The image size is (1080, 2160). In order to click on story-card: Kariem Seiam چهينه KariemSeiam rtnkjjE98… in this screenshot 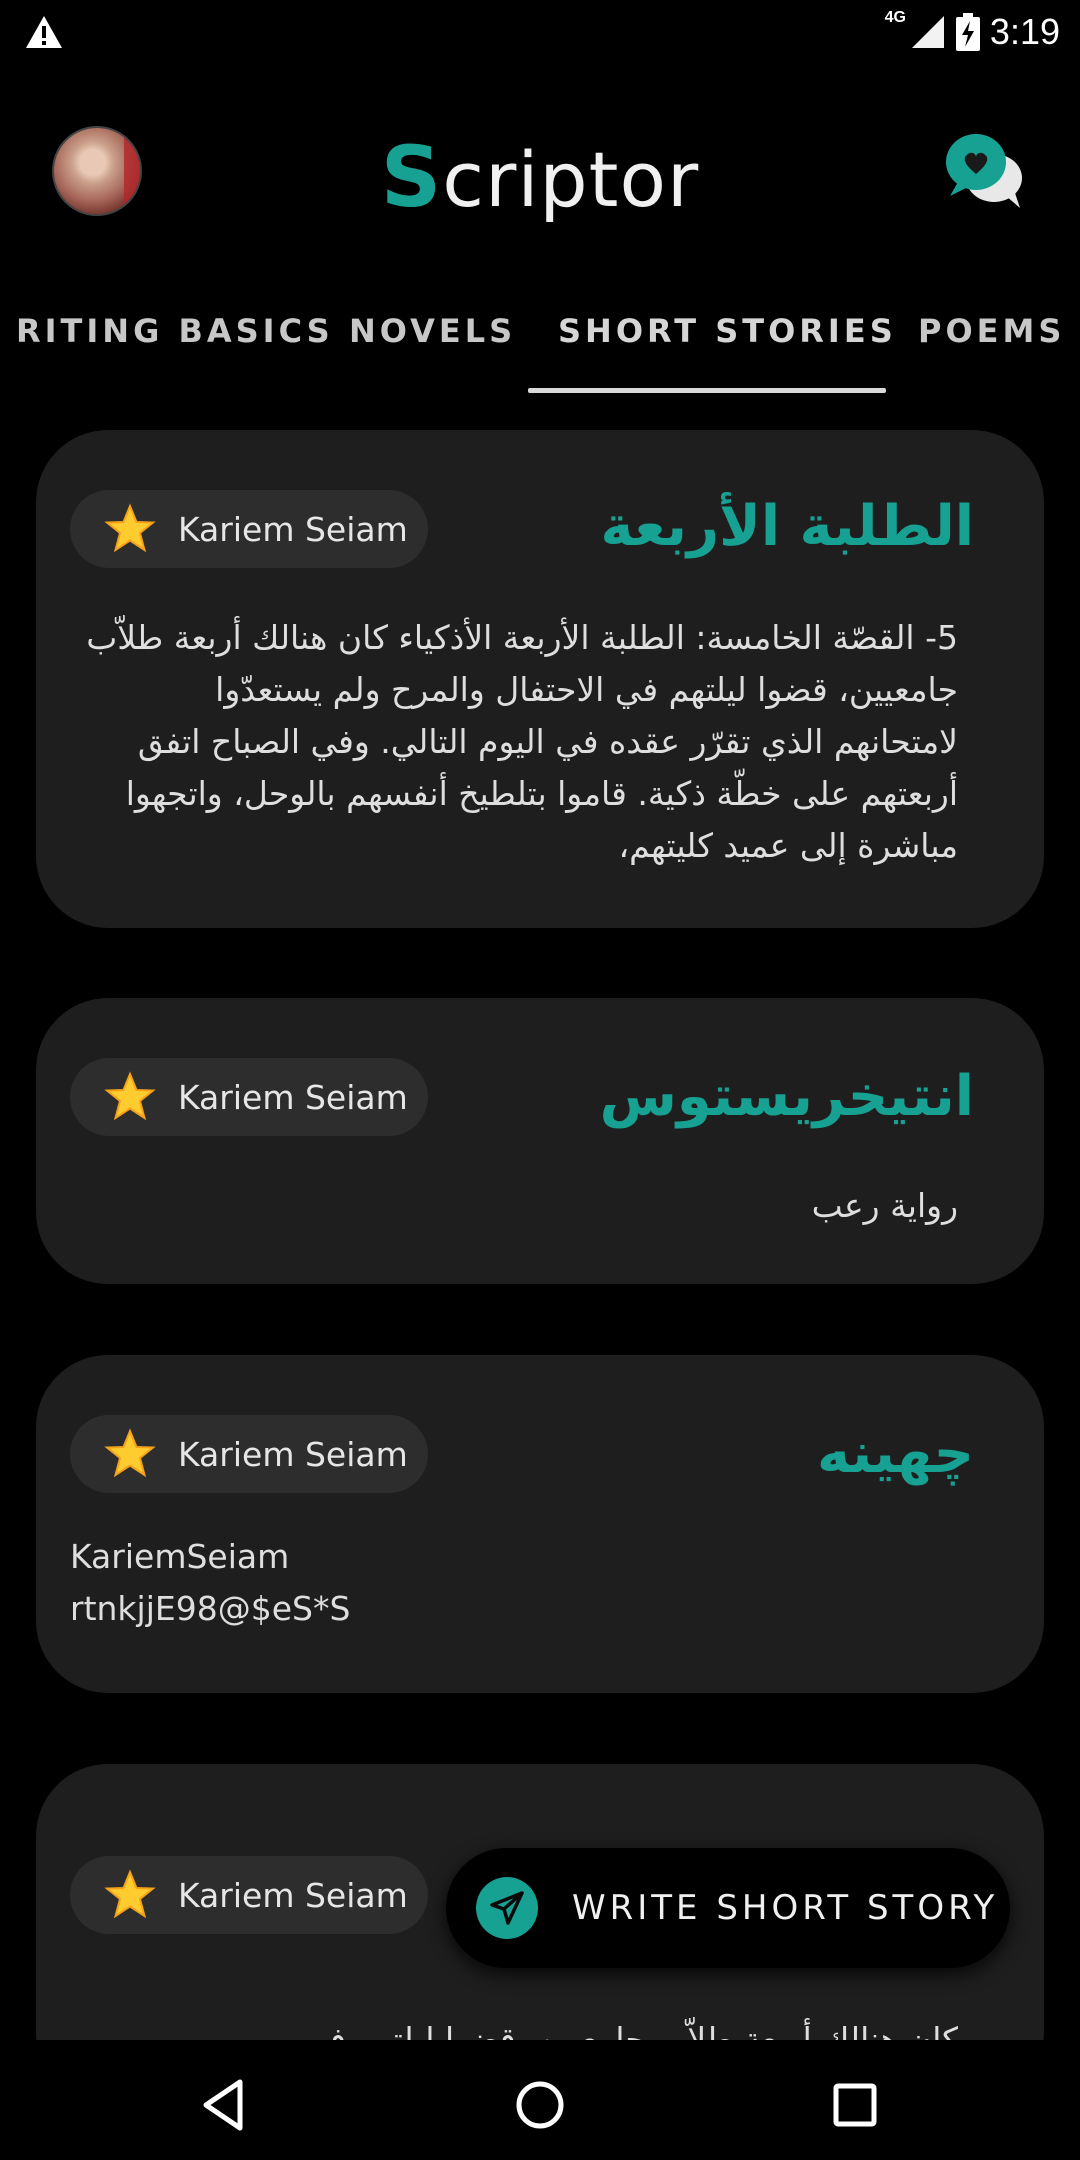, I will do `click(540, 1524)`.